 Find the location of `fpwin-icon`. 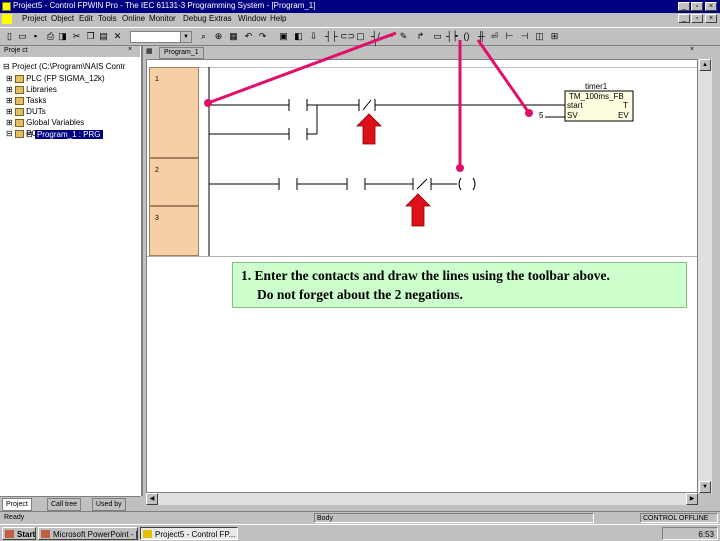

fpwin-icon is located at coordinates (147, 534).